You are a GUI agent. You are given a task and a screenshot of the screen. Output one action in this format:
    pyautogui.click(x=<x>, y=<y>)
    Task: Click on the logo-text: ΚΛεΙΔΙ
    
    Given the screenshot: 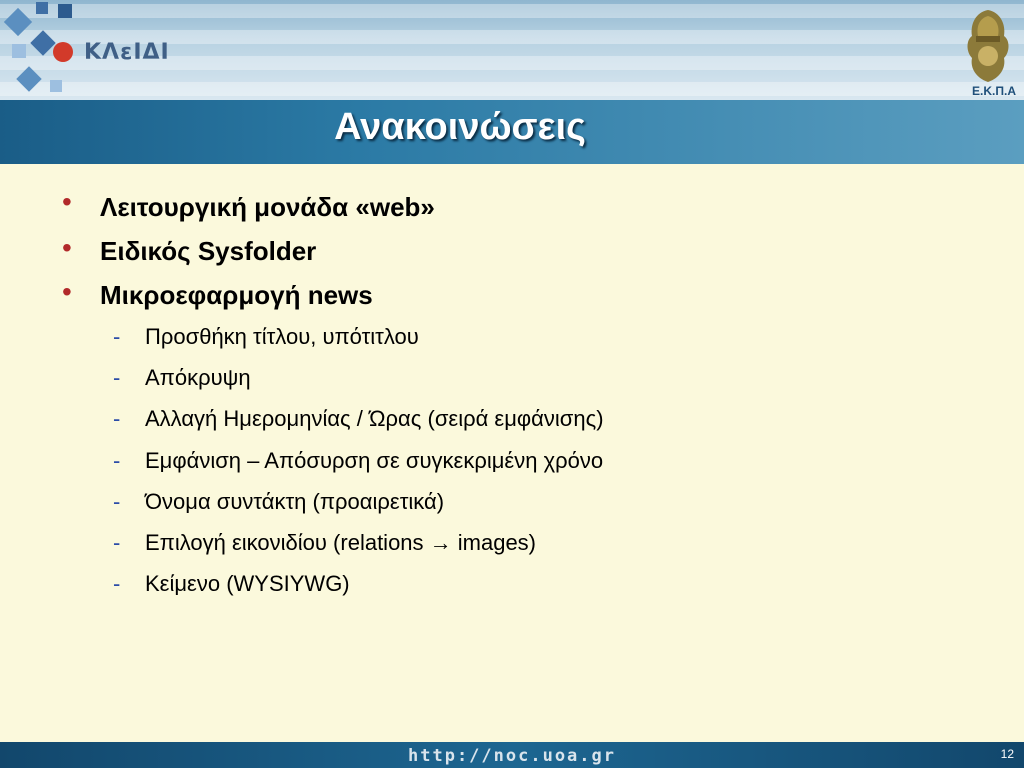 What is the action you would take?
    pyautogui.click(x=127, y=52)
    